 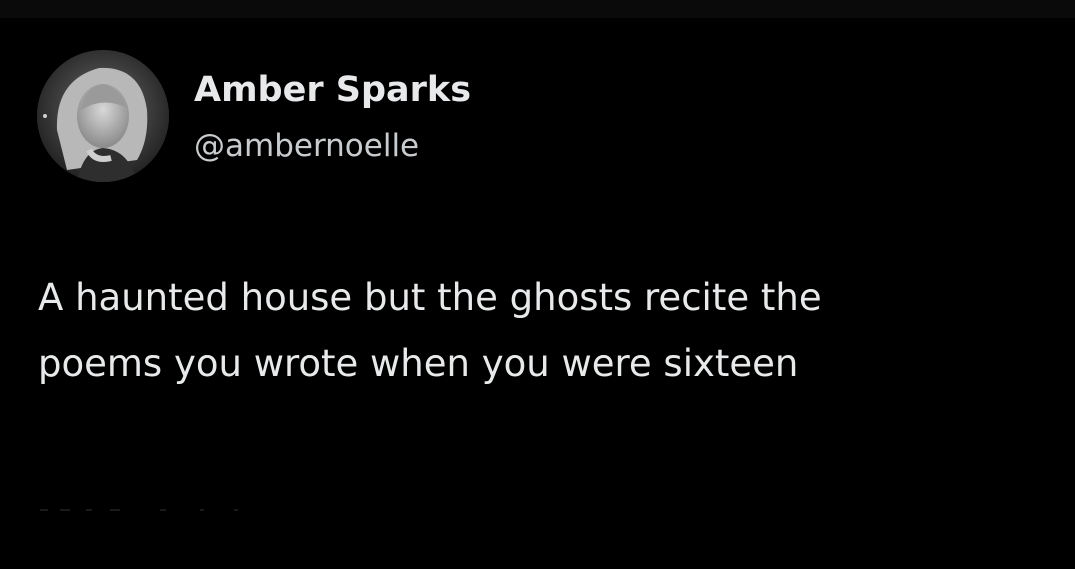 I want to click on avatar-photo, so click(x=103, y=116).